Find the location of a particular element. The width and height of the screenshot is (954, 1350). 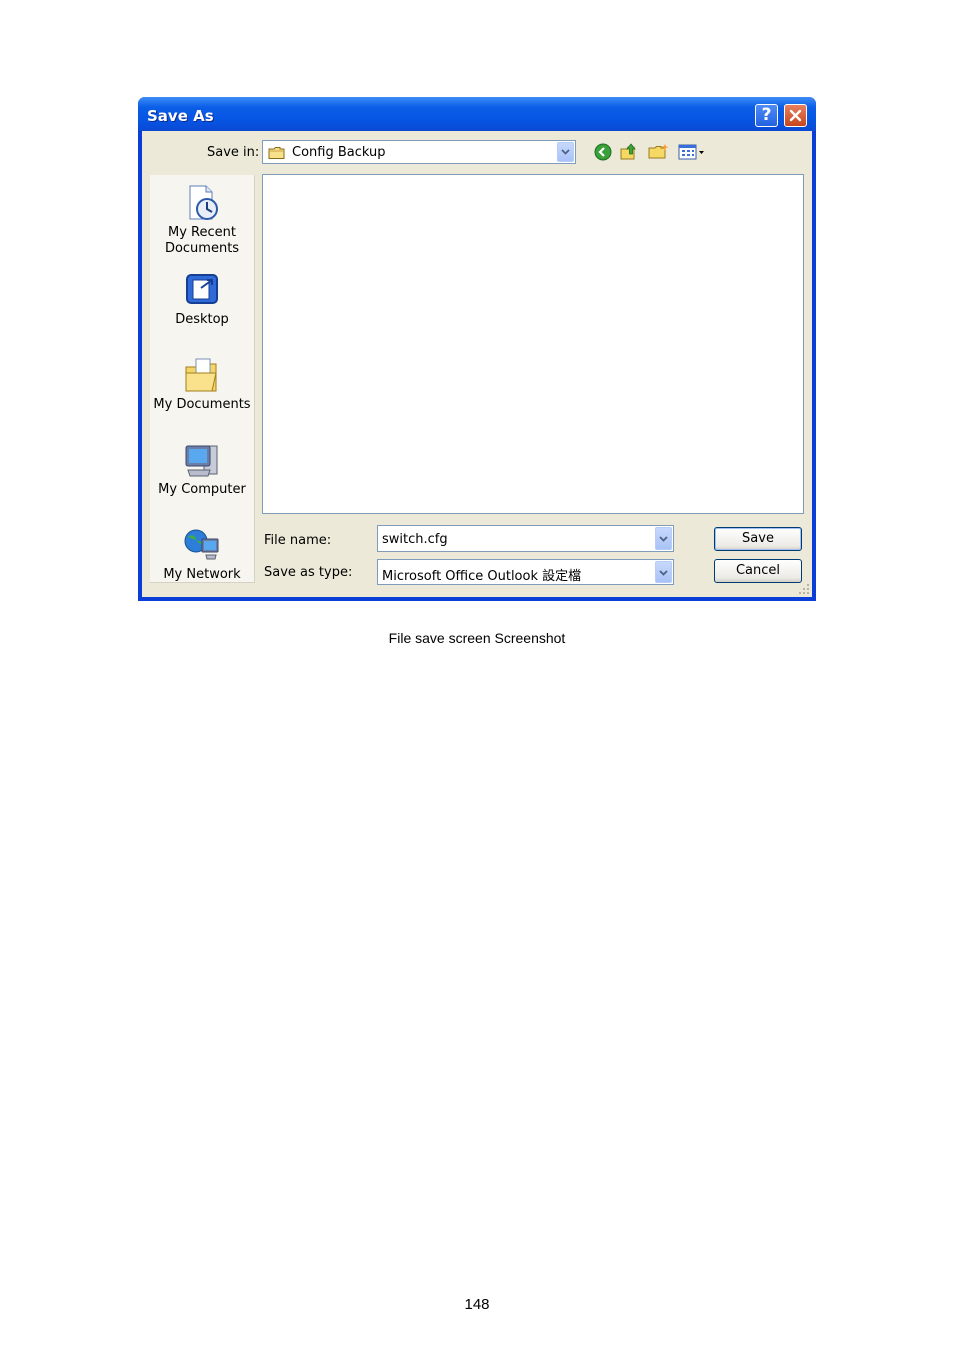

place-my-recent-documents: My Recent Documents is located at coordinates (202, 220).